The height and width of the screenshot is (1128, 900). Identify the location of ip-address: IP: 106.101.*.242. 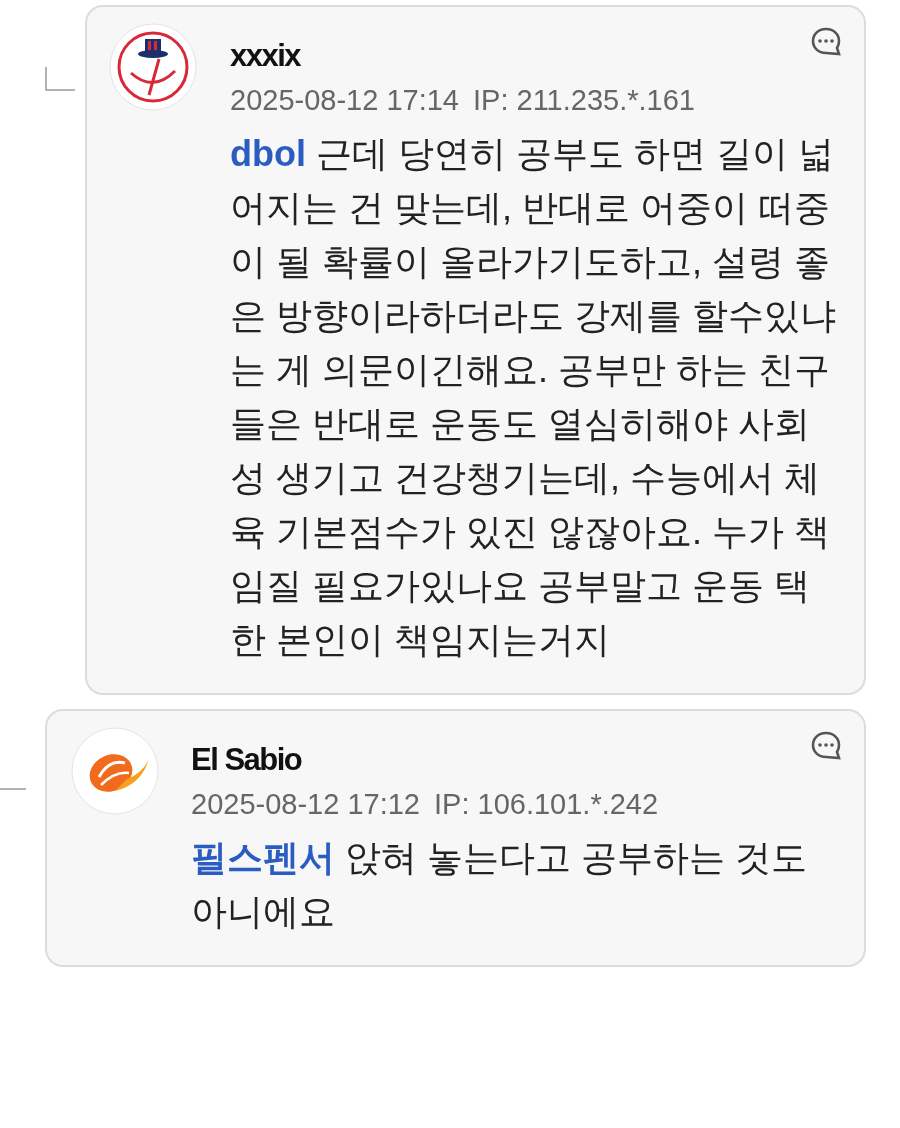
(546, 804).